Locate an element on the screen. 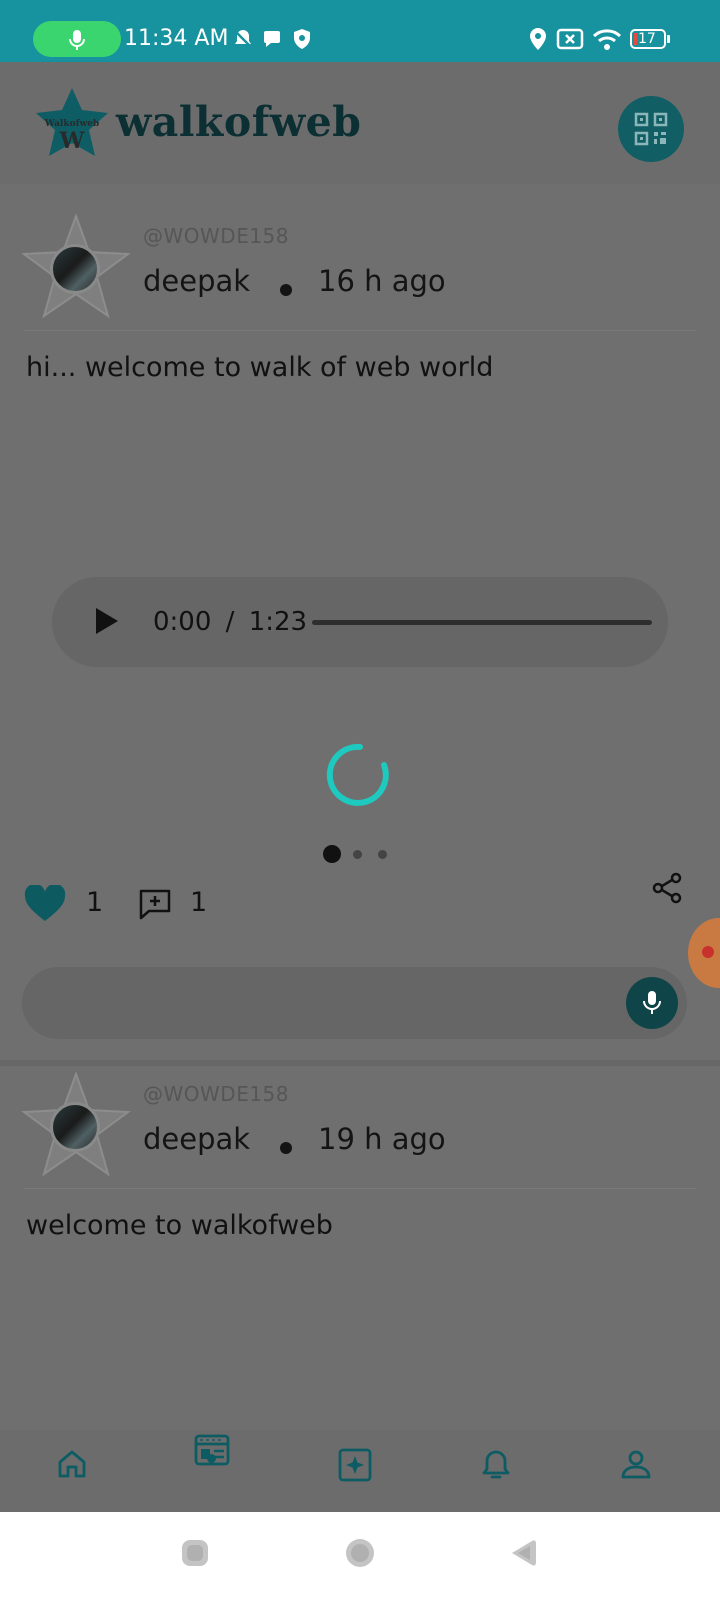  shield-icon is located at coordinates (302, 39).